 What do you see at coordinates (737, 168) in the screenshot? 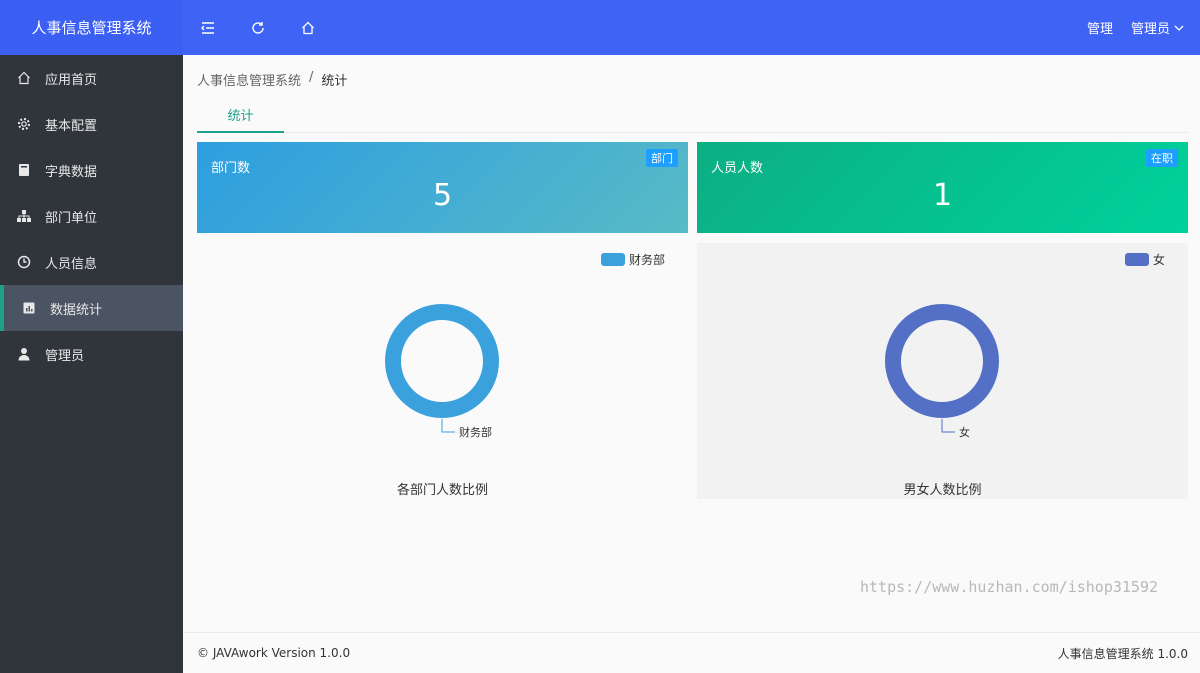
I see `card-title: 人员人数` at bounding box center [737, 168].